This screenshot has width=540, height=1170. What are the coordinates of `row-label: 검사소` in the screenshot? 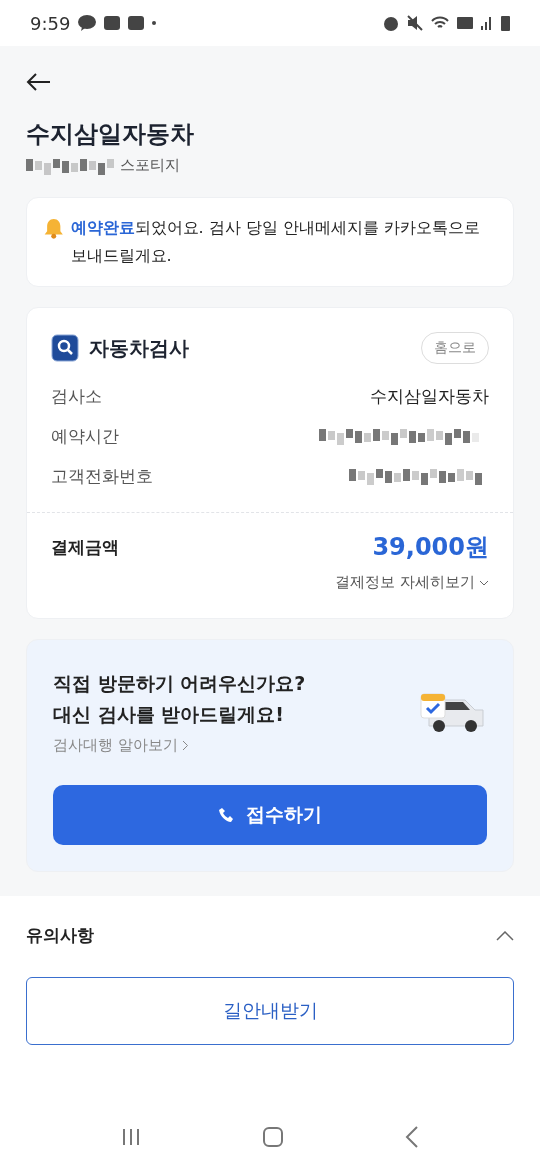 It's located at (76, 396).